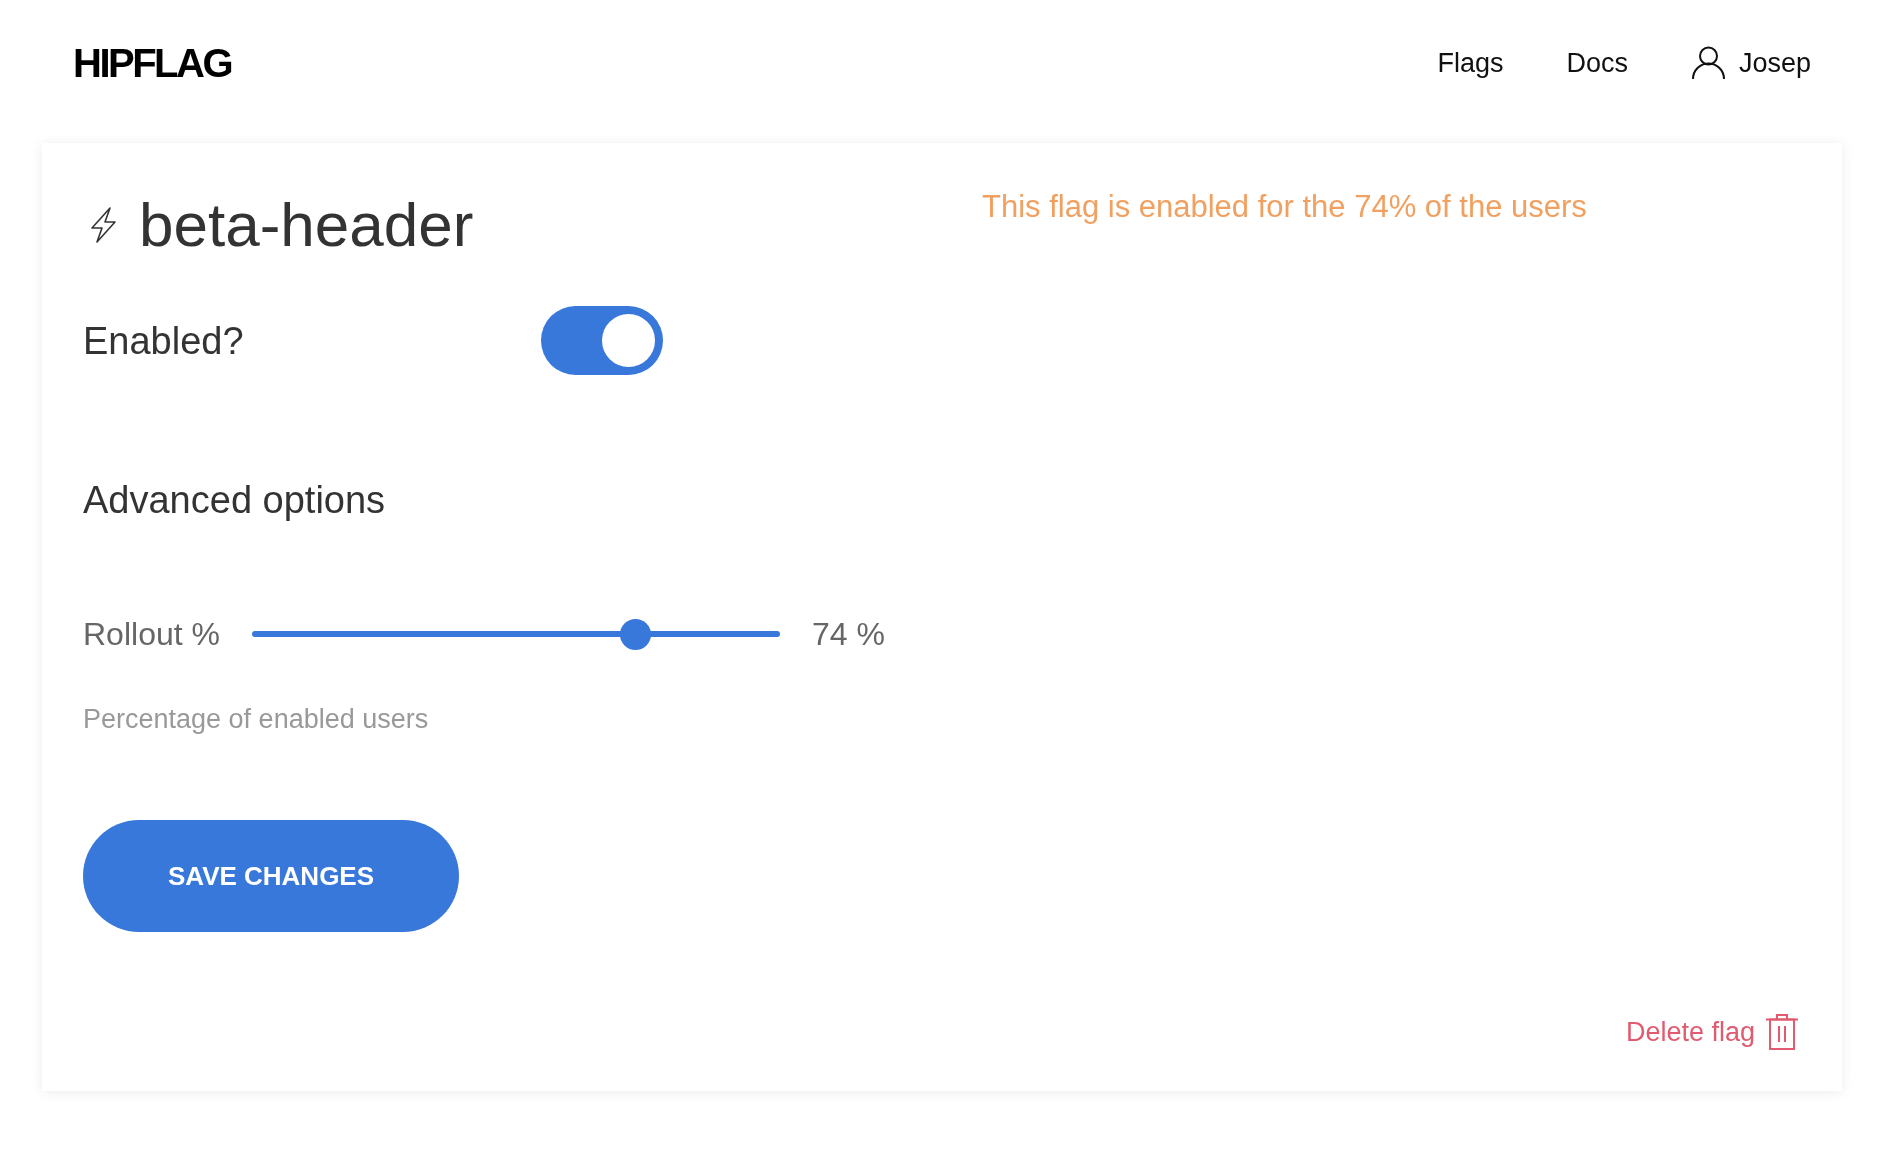  What do you see at coordinates (103, 225) in the screenshot?
I see `lightning-bolt-icon` at bounding box center [103, 225].